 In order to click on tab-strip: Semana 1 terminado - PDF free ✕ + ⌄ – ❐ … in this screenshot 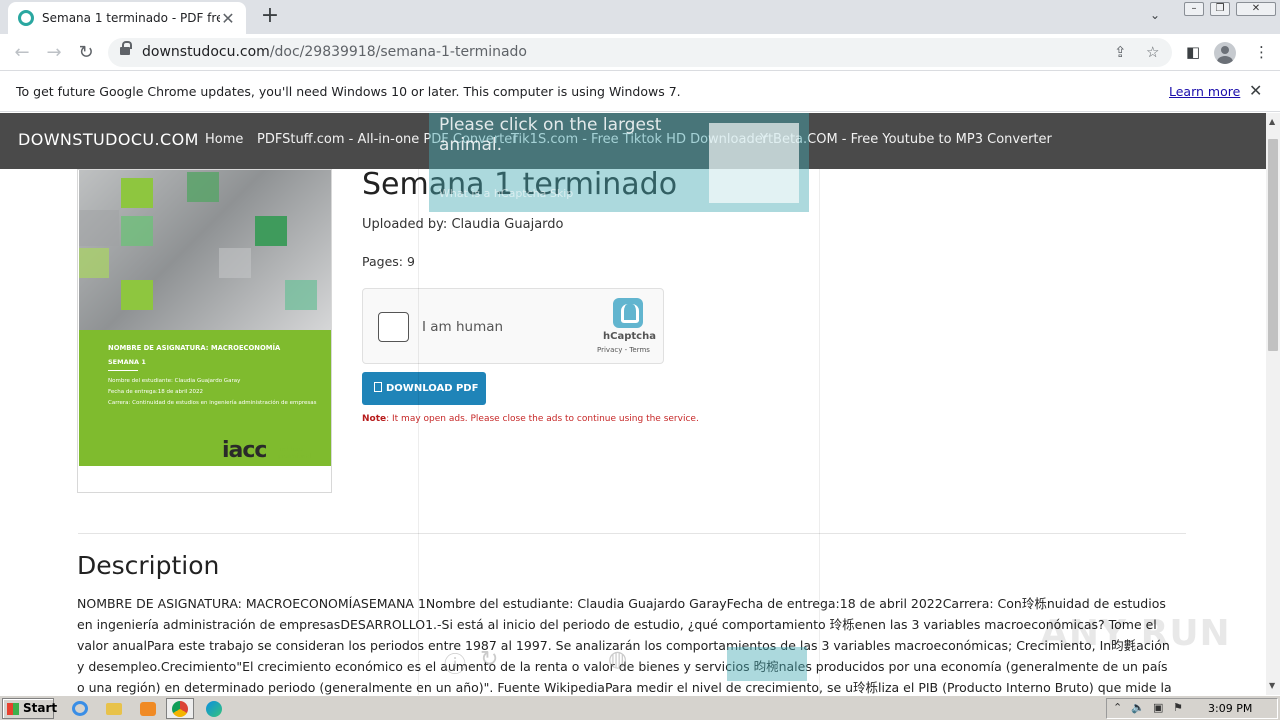, I will do `click(640, 17)`.